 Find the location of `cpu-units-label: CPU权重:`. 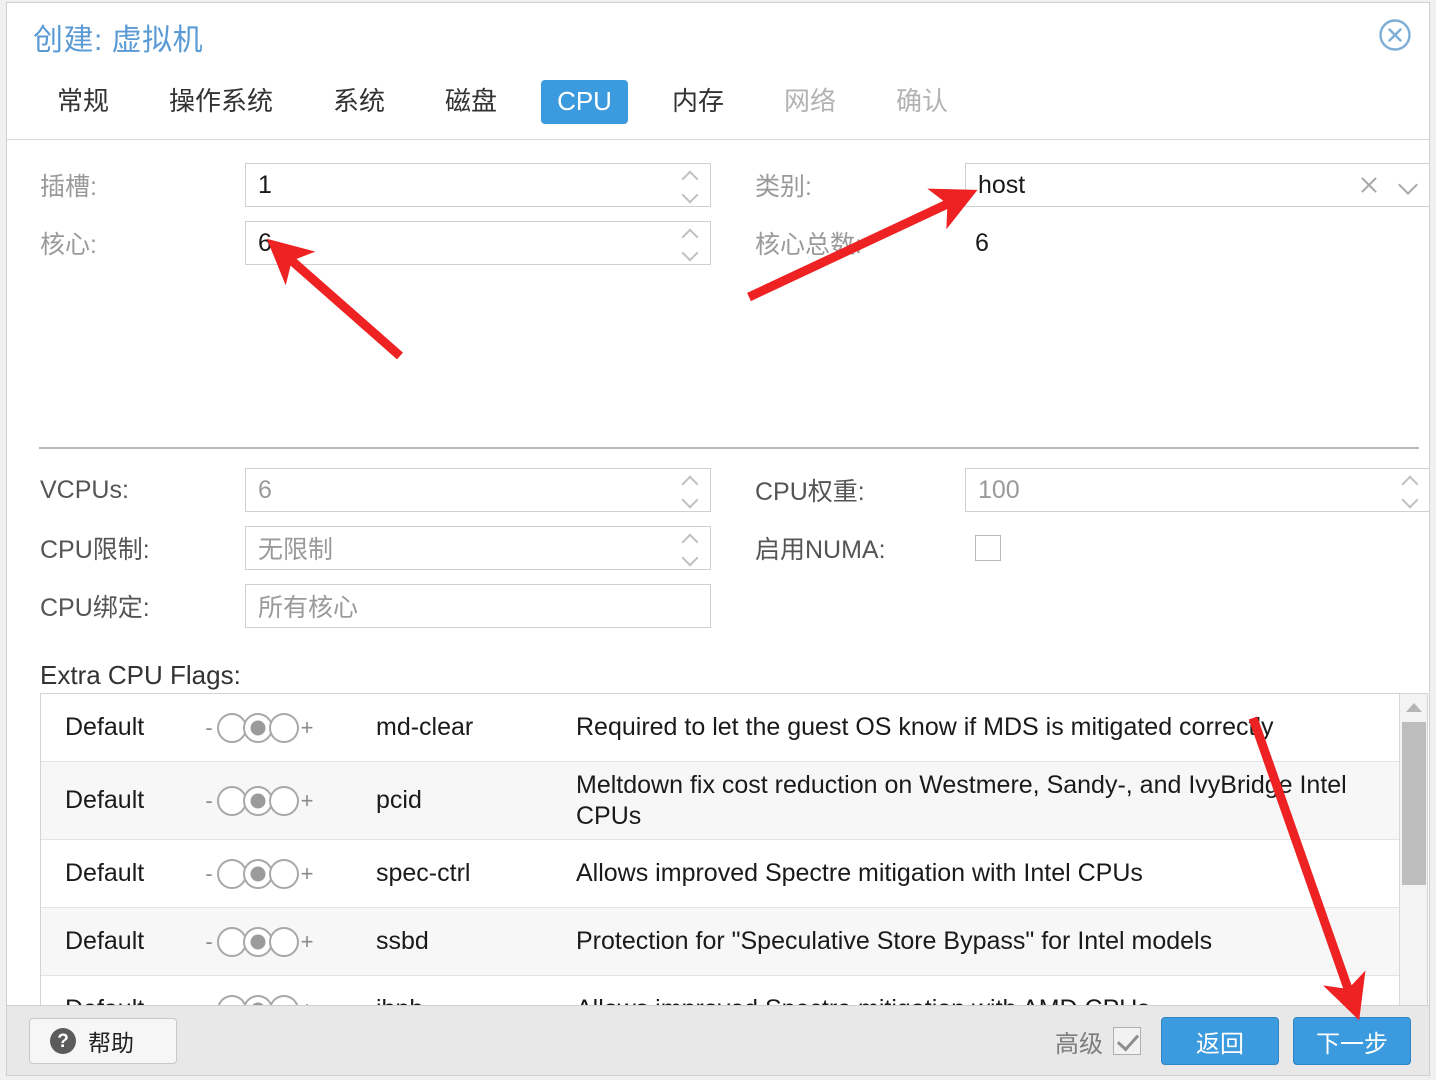

cpu-units-label: CPU权重: is located at coordinates (810, 492).